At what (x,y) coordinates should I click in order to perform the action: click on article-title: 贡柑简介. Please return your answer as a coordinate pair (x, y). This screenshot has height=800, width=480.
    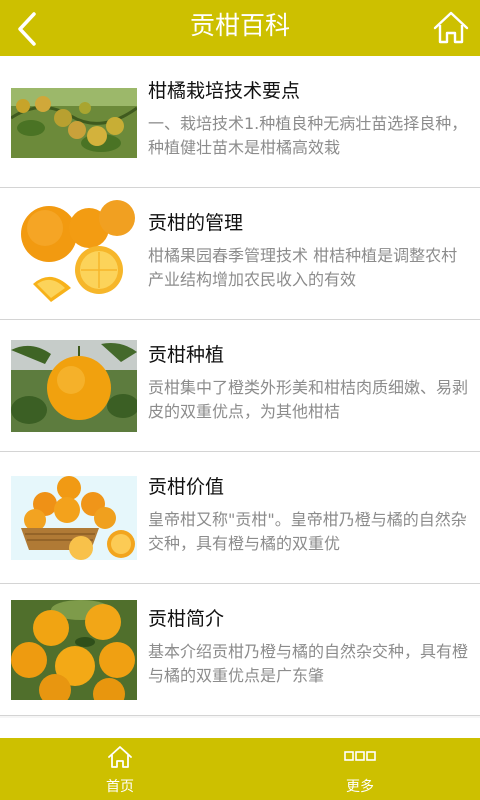
    Looking at the image, I should click on (186, 619).